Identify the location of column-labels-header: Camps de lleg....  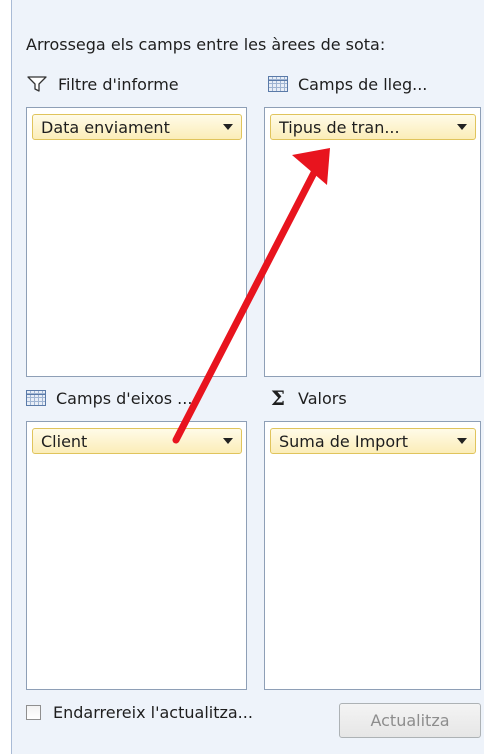
(347, 84).